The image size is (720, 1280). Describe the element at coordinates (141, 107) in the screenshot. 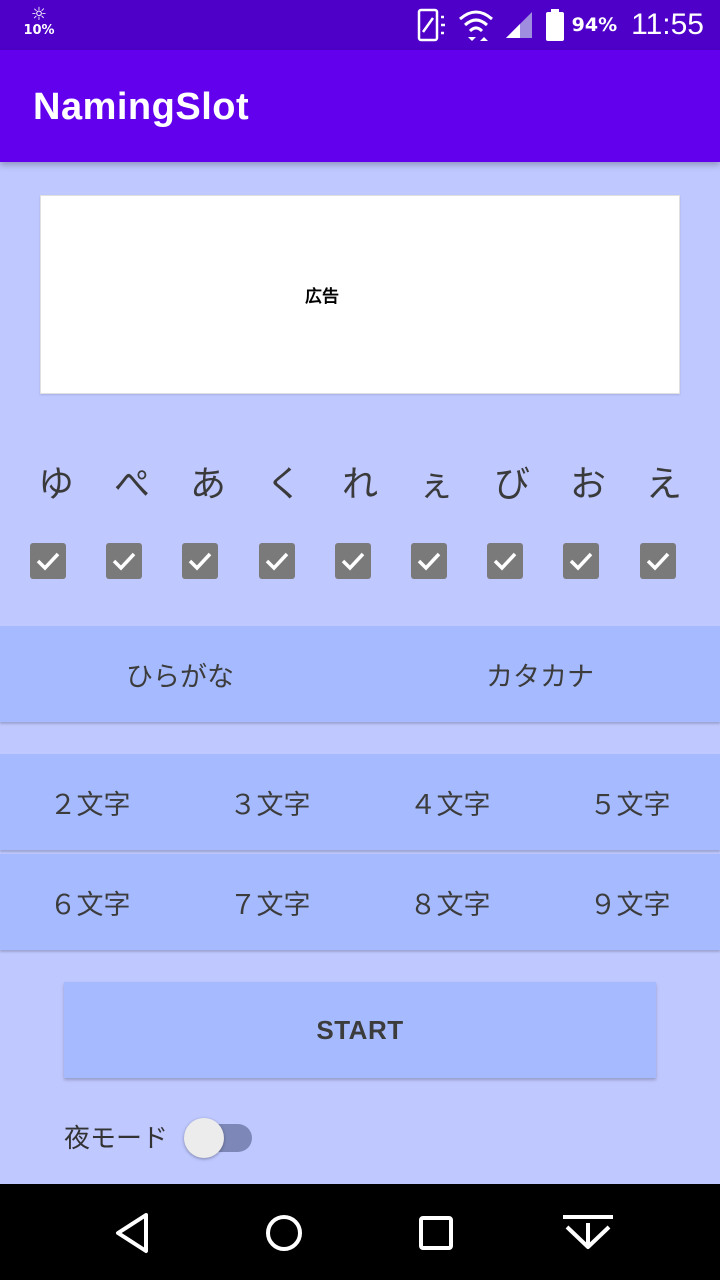

I see `app-title: NamingSlot` at that location.